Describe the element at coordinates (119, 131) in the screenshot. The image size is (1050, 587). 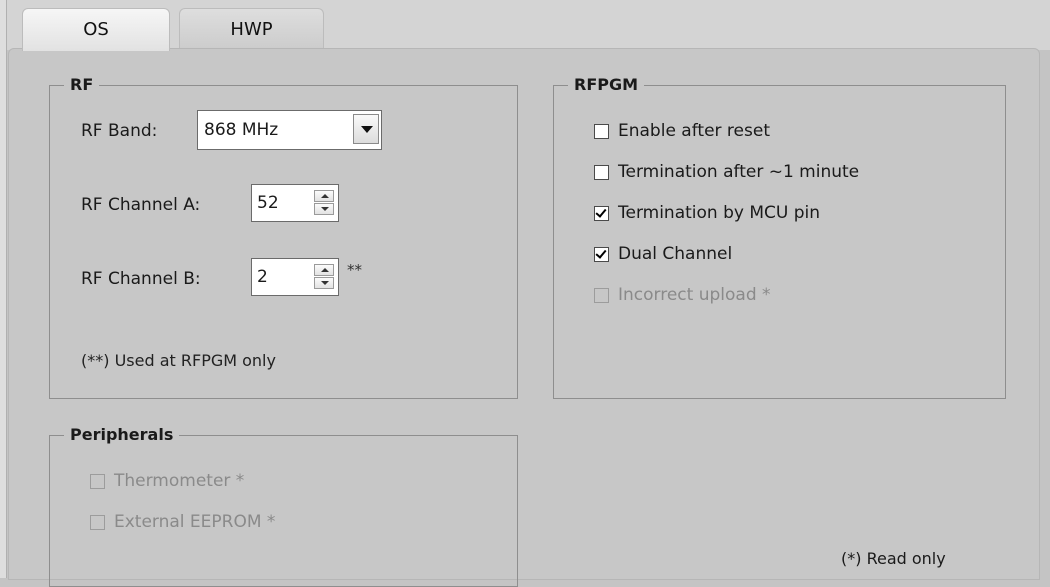
I see `rf-band-label: RF Band:` at that location.